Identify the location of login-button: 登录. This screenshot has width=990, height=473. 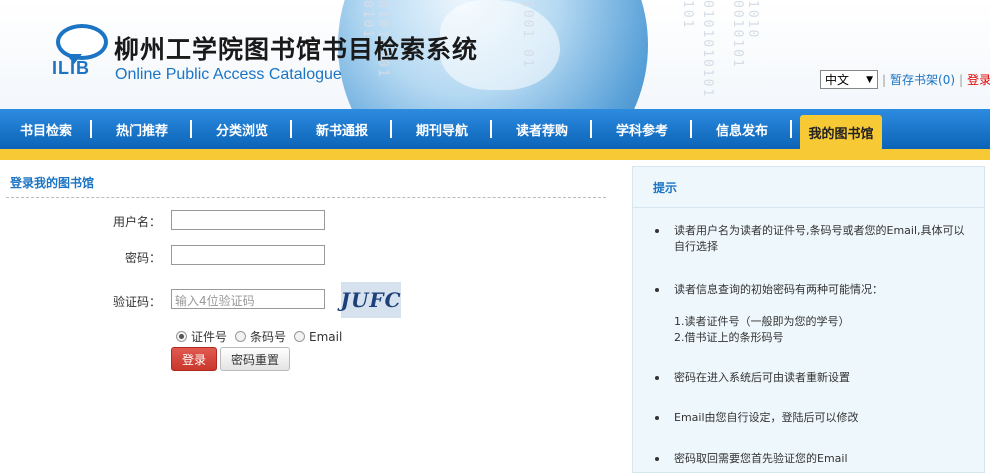
(194, 359).